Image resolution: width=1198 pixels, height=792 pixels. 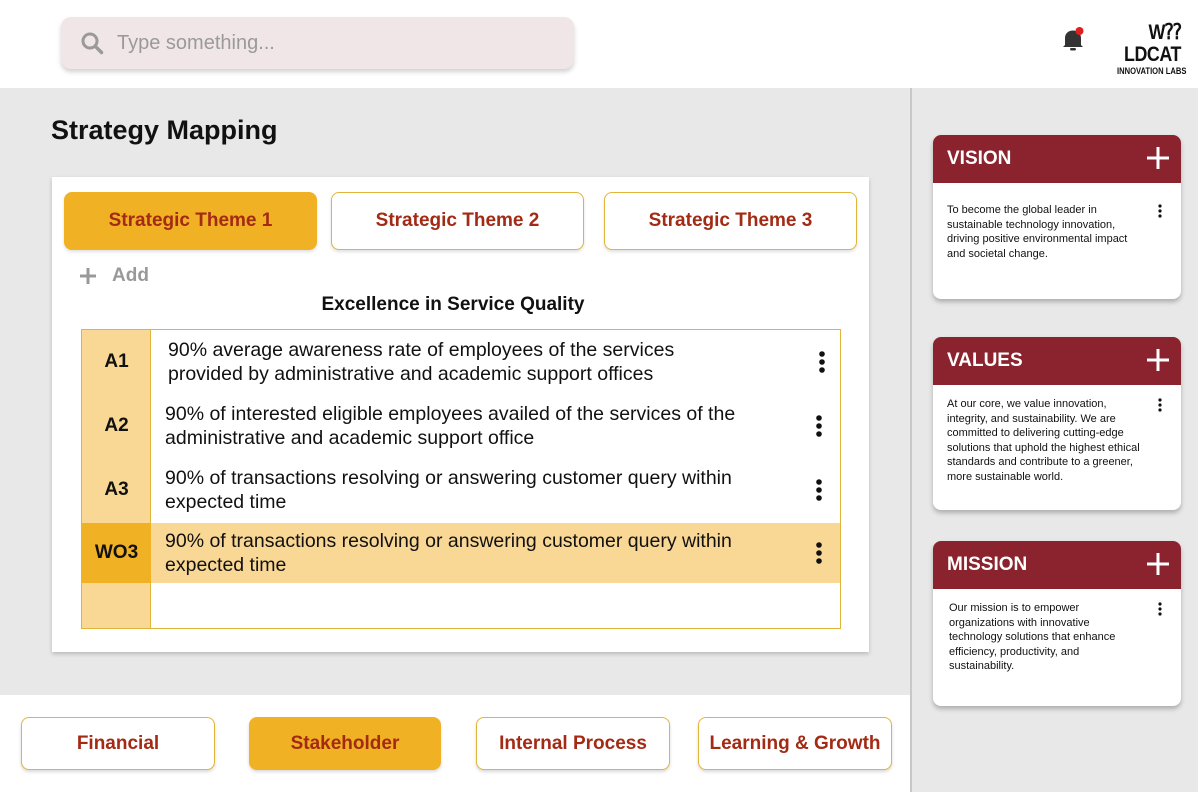 I want to click on search-icon, so click(x=92, y=43).